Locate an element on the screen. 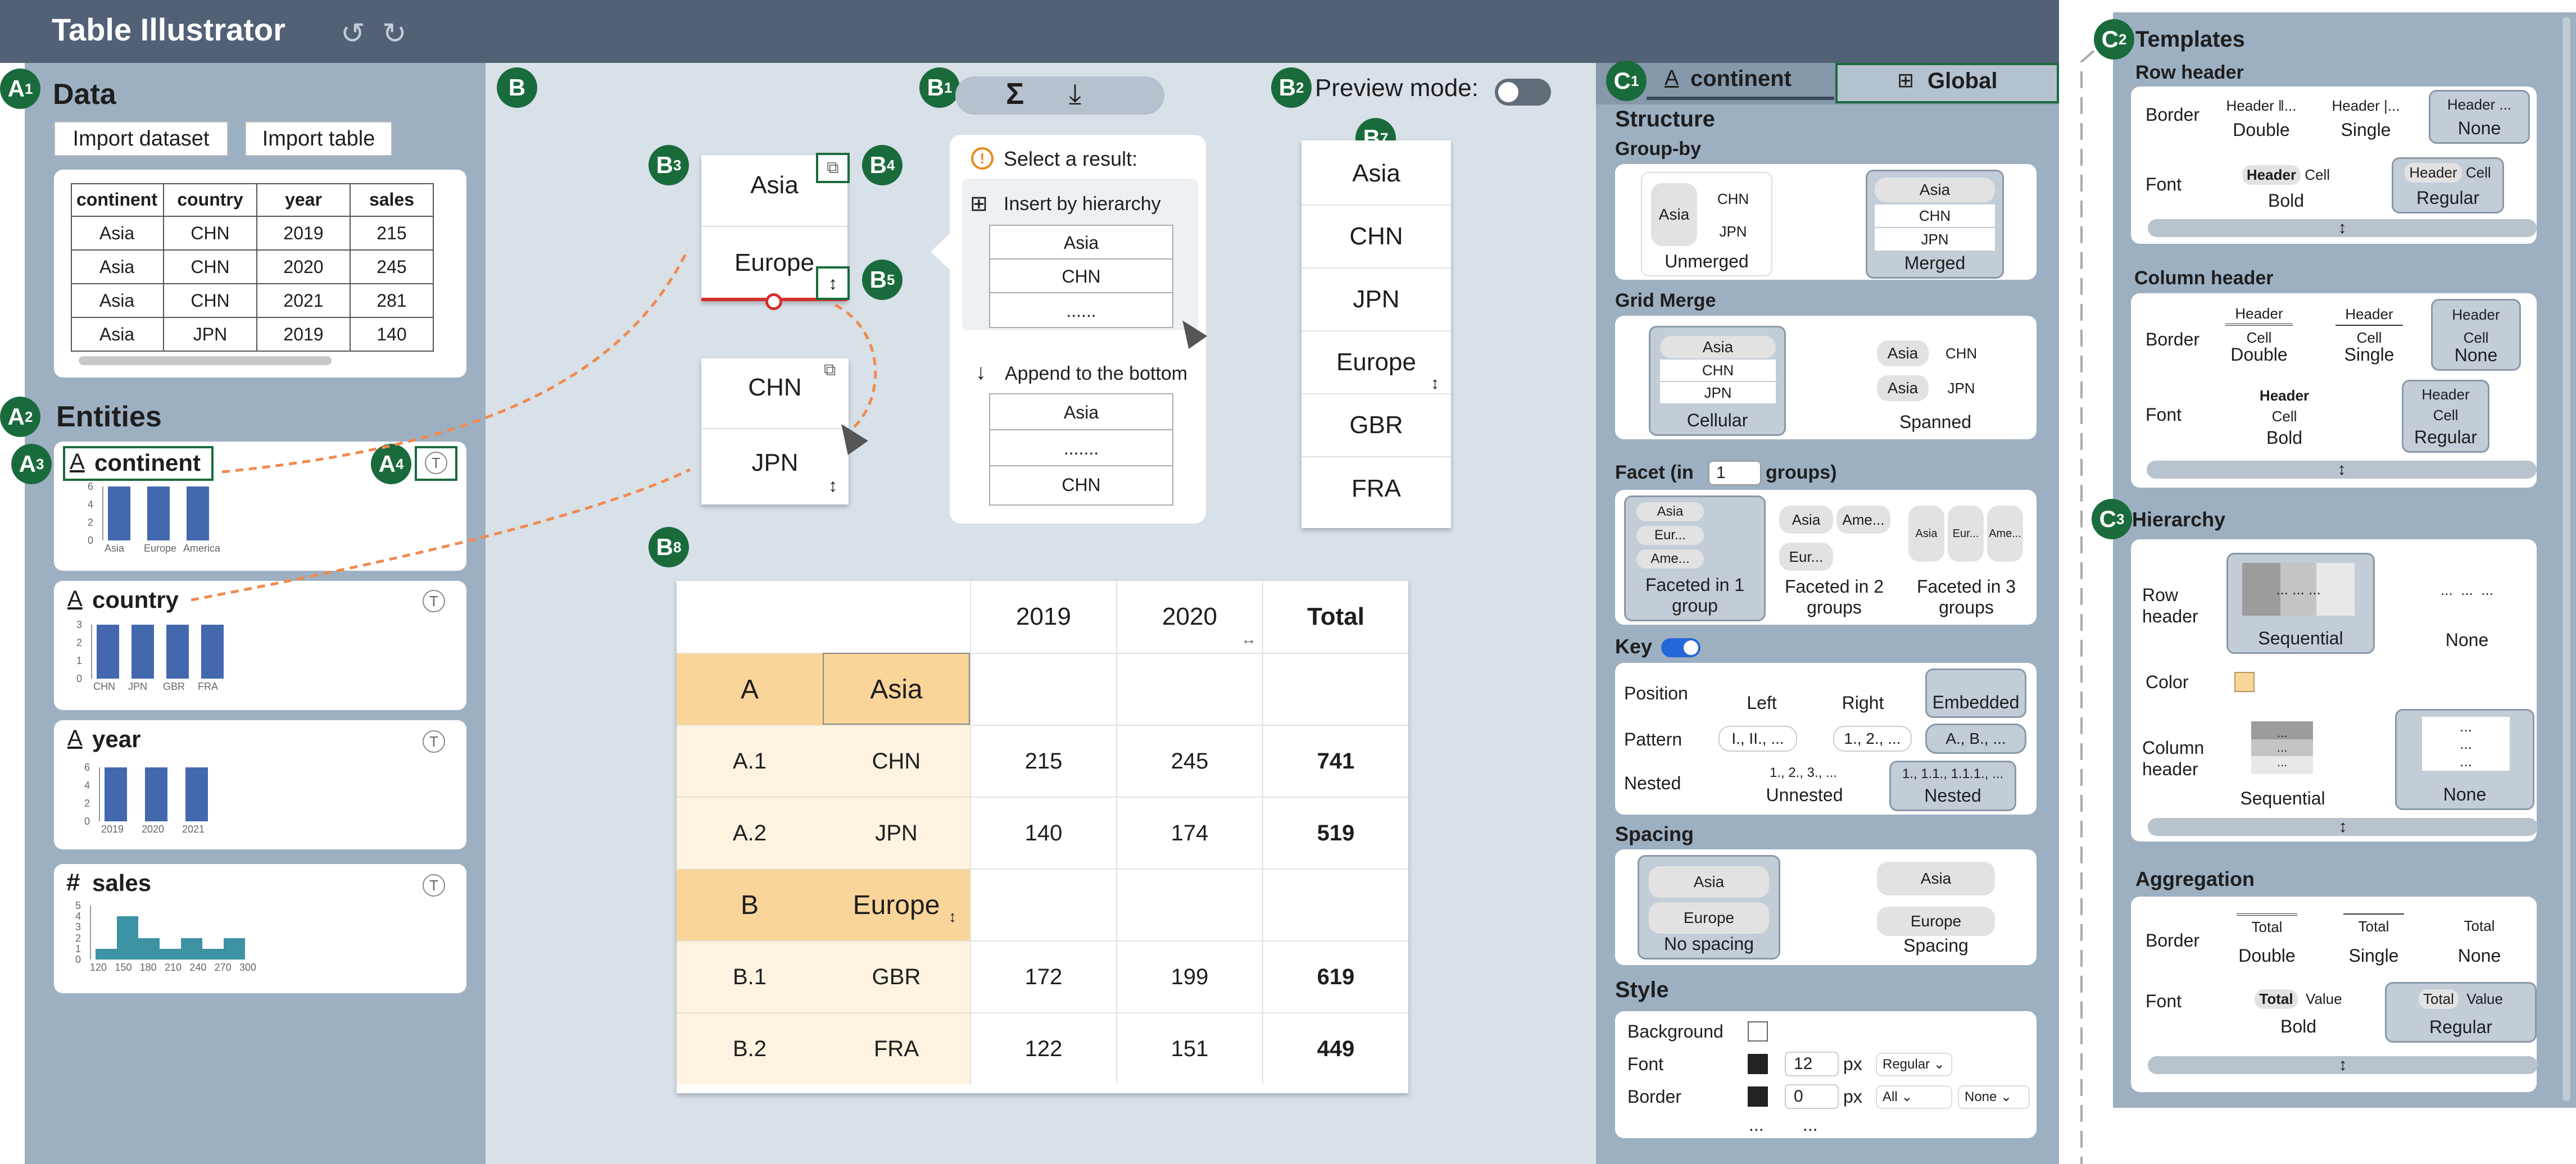 The height and width of the screenshot is (1164, 2576). table-cell: 2020 is located at coordinates (304, 267).